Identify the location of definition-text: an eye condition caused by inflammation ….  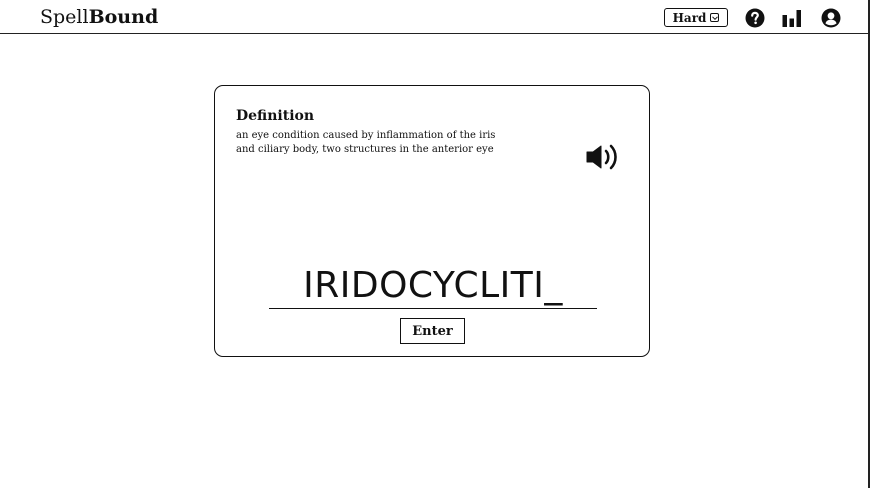
(366, 142).